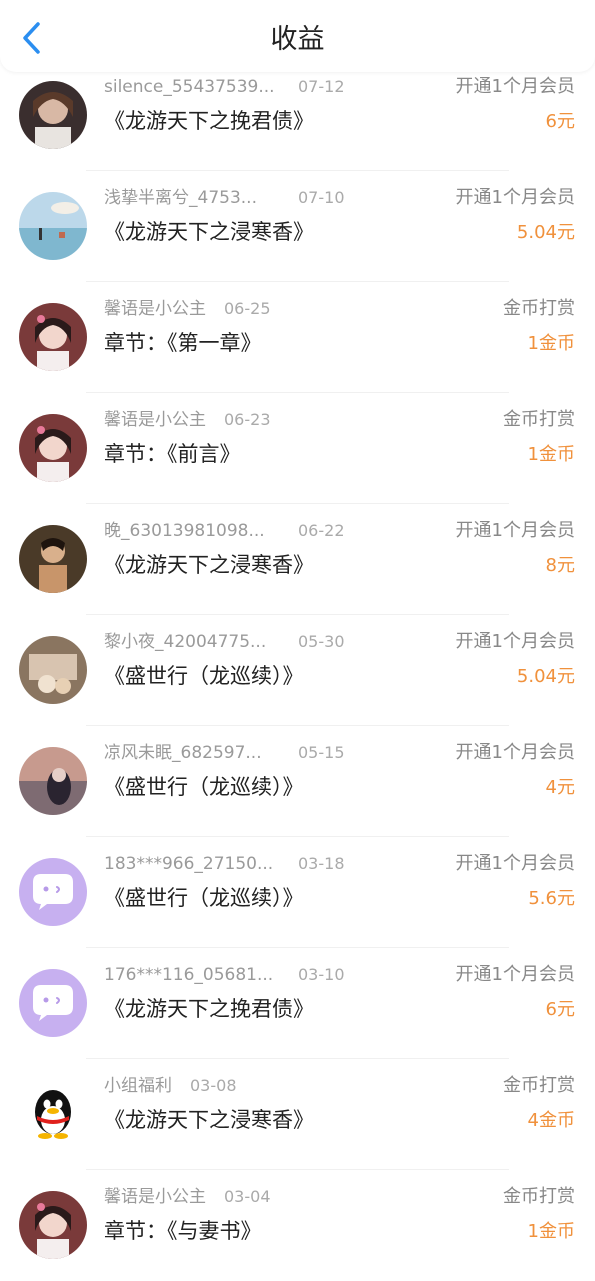 The height and width of the screenshot is (1281, 595). Describe the element at coordinates (321, 752) in the screenshot. I see `date: 05-15` at that location.